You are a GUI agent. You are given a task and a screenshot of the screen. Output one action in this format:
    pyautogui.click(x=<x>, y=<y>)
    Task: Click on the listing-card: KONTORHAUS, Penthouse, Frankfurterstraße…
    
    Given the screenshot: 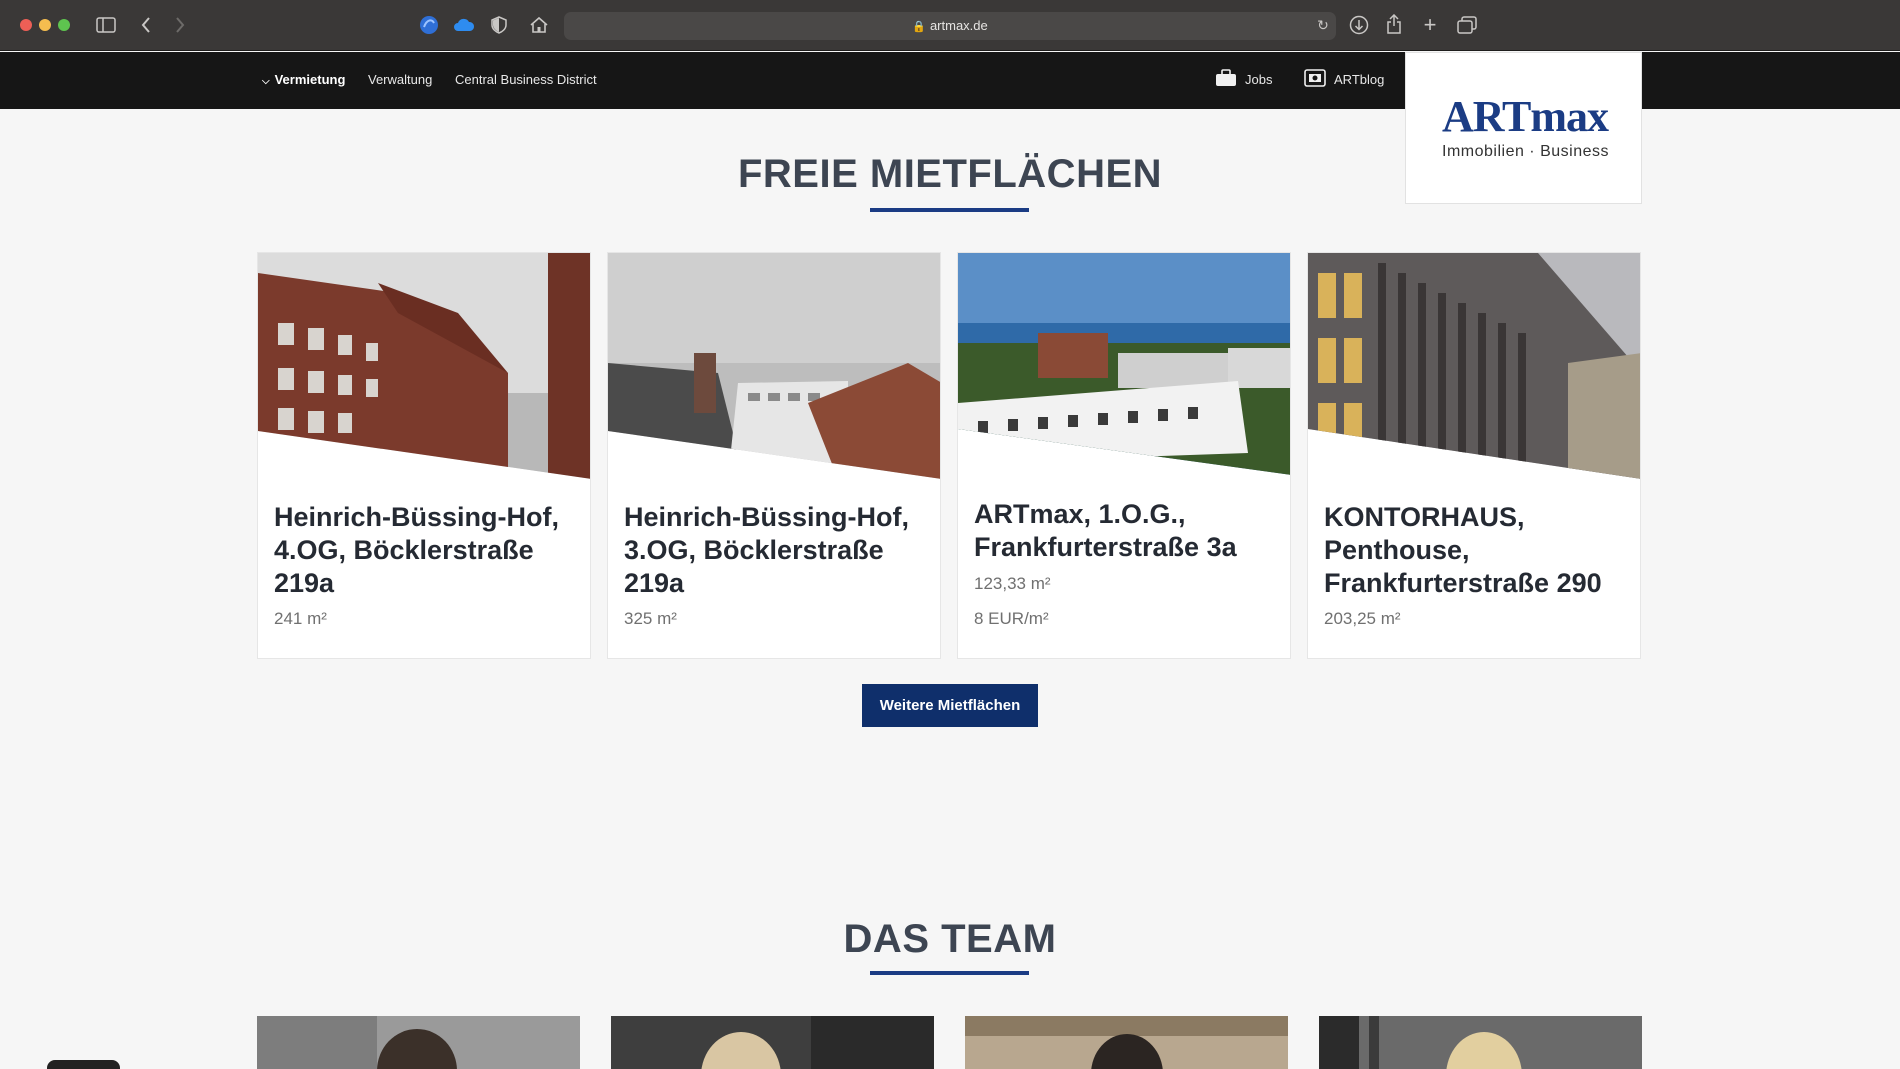 What is the action you would take?
    pyautogui.click(x=1474, y=455)
    